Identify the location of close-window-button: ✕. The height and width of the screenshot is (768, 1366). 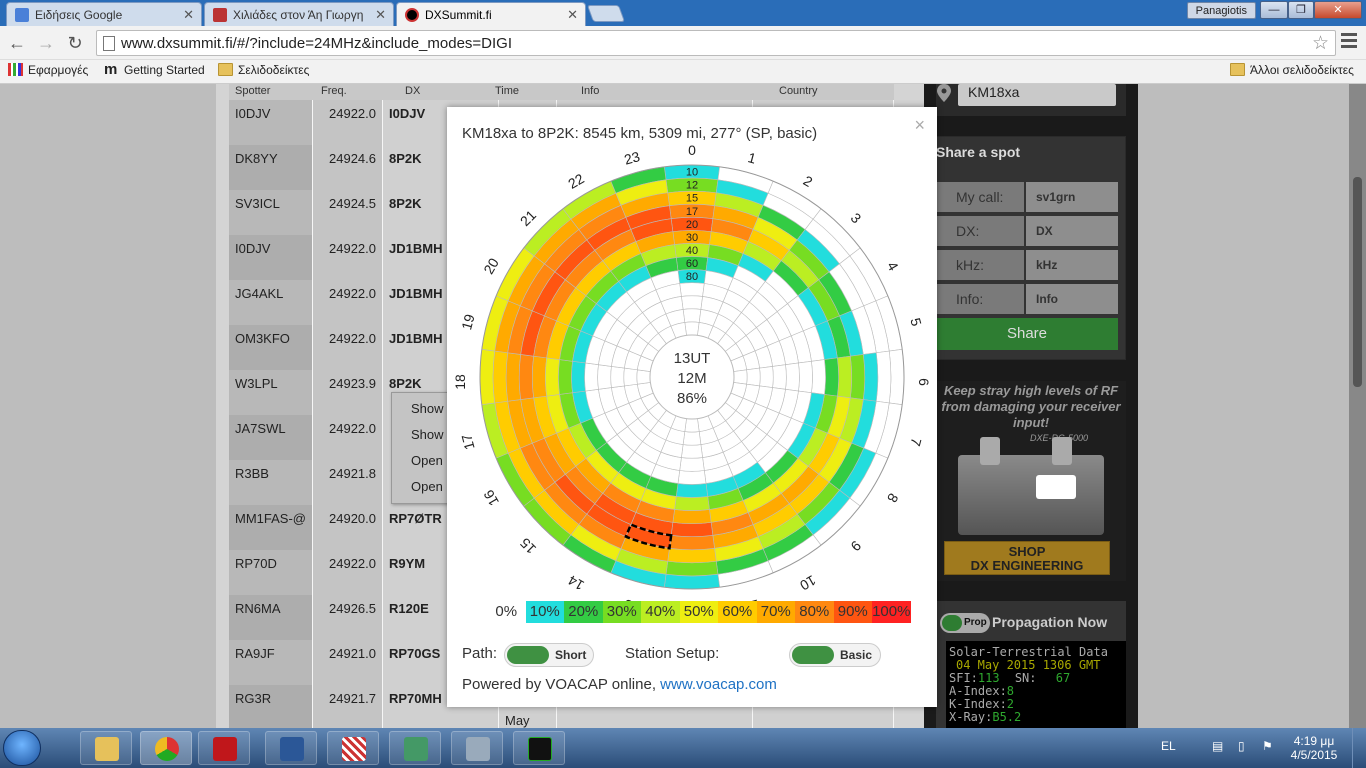
(1338, 10).